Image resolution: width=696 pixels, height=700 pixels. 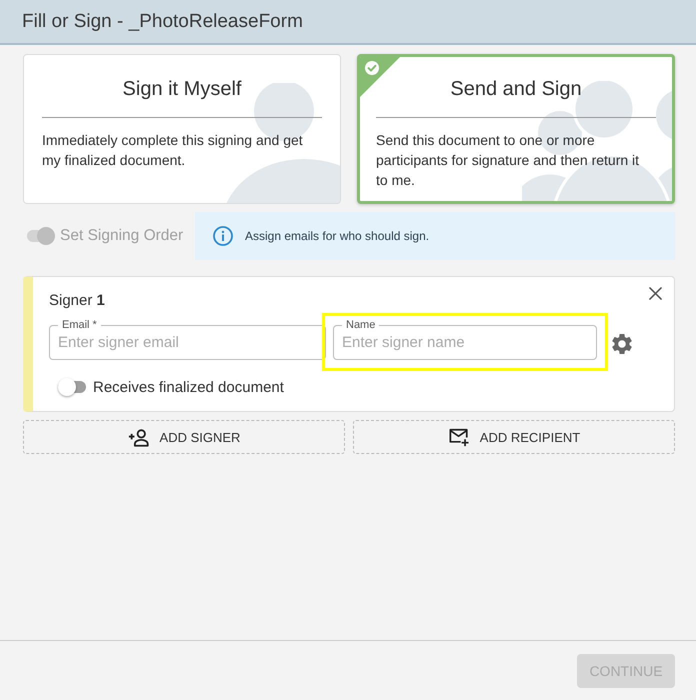 I want to click on selected-check-icon, so click(x=380, y=77).